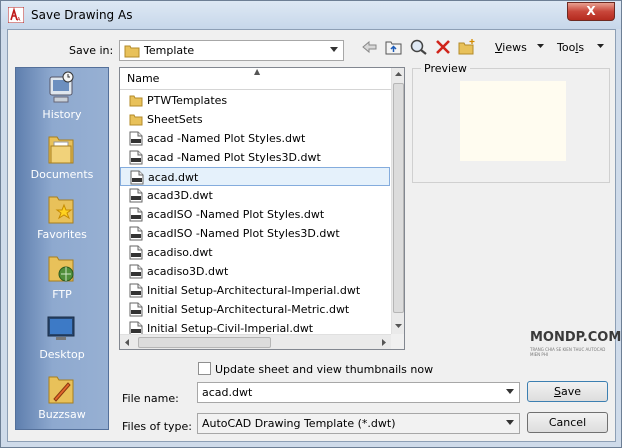 This screenshot has height=448, width=622. Describe the element at coordinates (567, 391) in the screenshot. I see `save-button: Save` at that location.